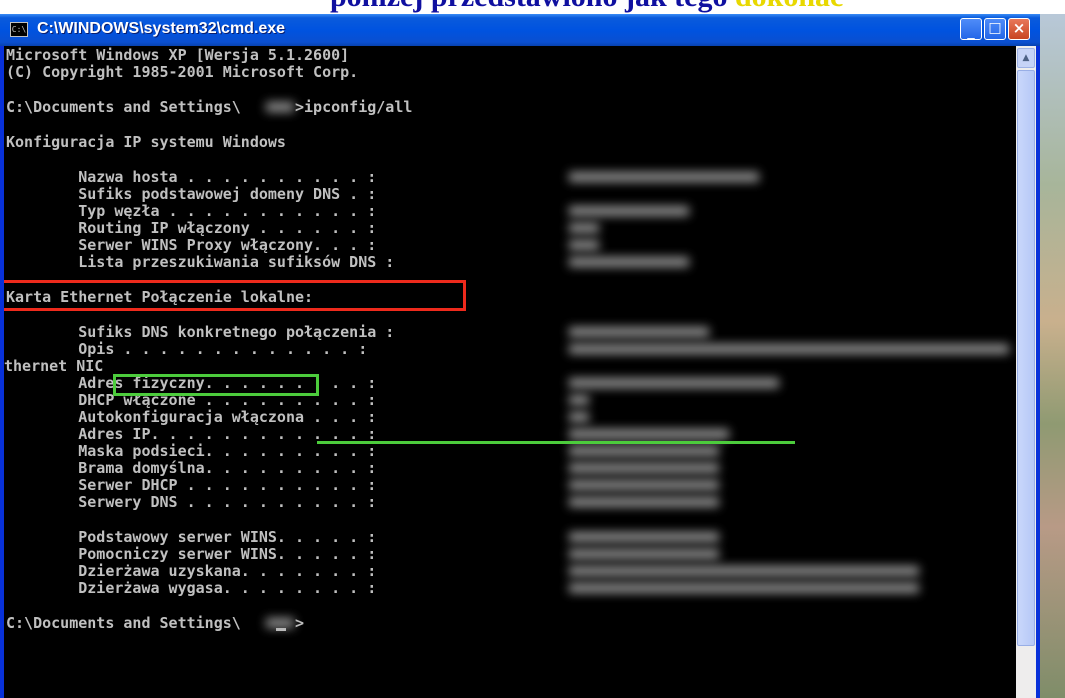 This screenshot has height=698, width=1065. Describe the element at coordinates (178, 55) in the screenshot. I see `console-line: Microsoft Windows XP [Wersja 5.1.2600]` at that location.